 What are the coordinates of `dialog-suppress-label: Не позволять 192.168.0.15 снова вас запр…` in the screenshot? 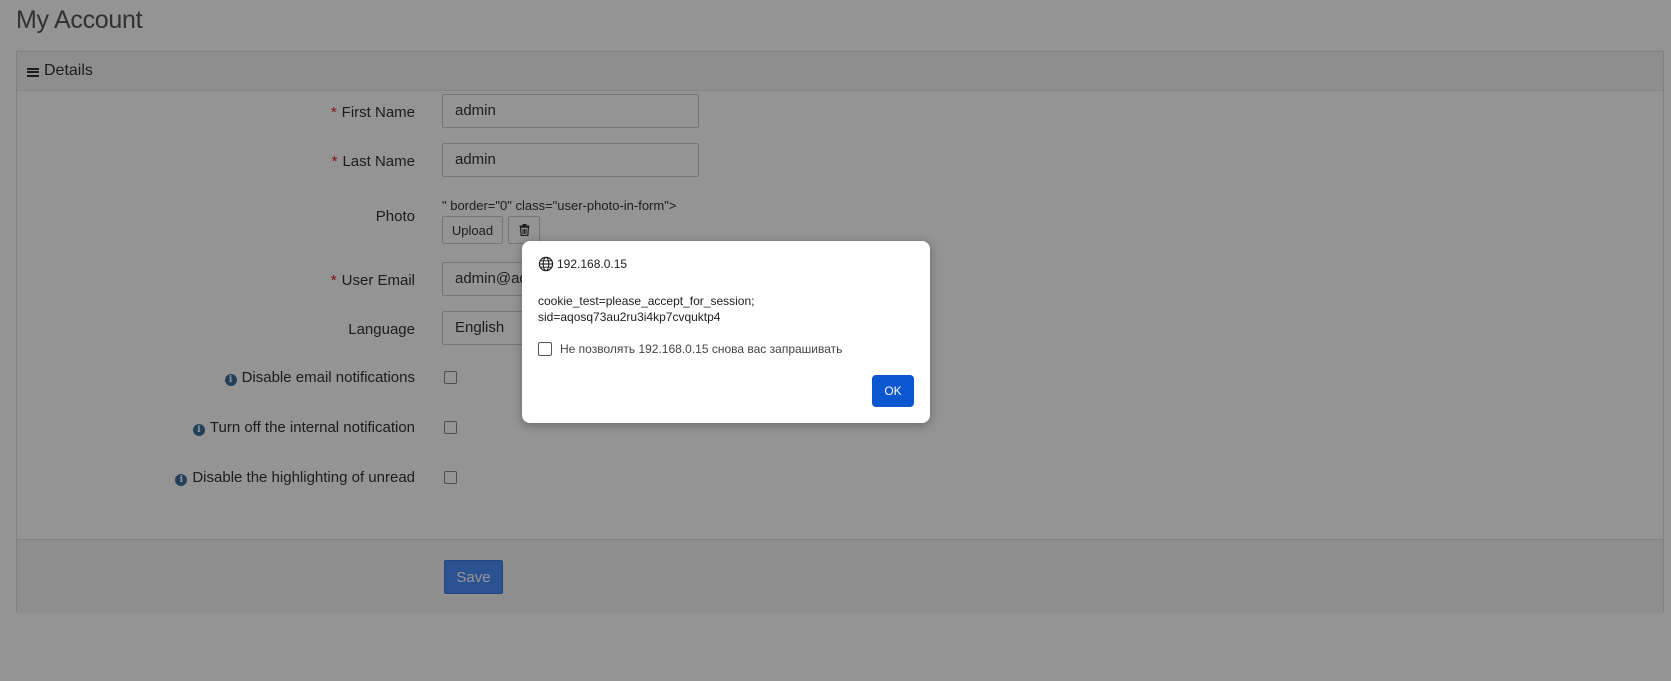 It's located at (701, 349).